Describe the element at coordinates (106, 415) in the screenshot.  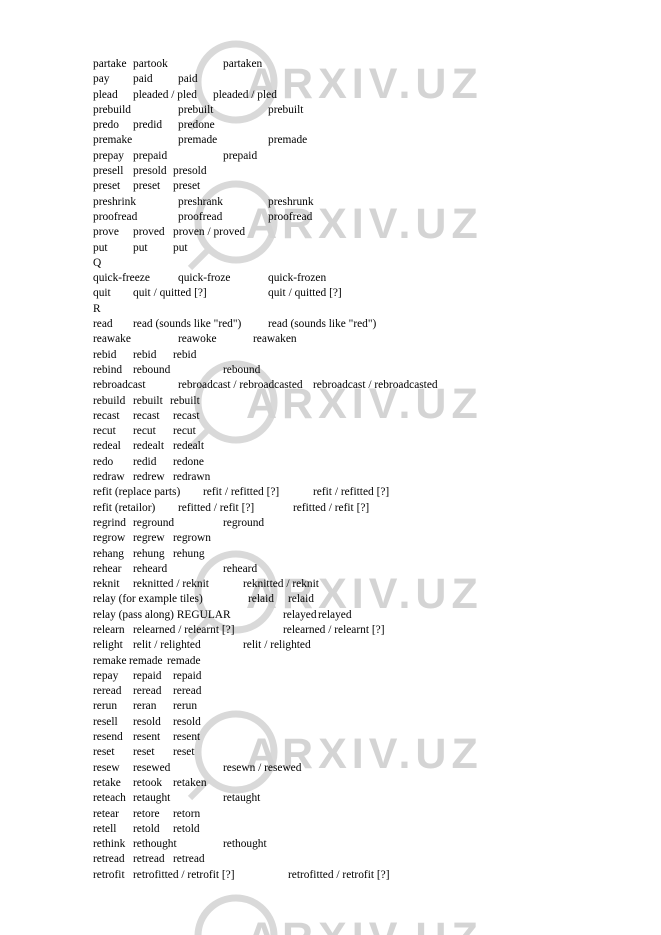
I see `verb-base-form: recast` at that location.